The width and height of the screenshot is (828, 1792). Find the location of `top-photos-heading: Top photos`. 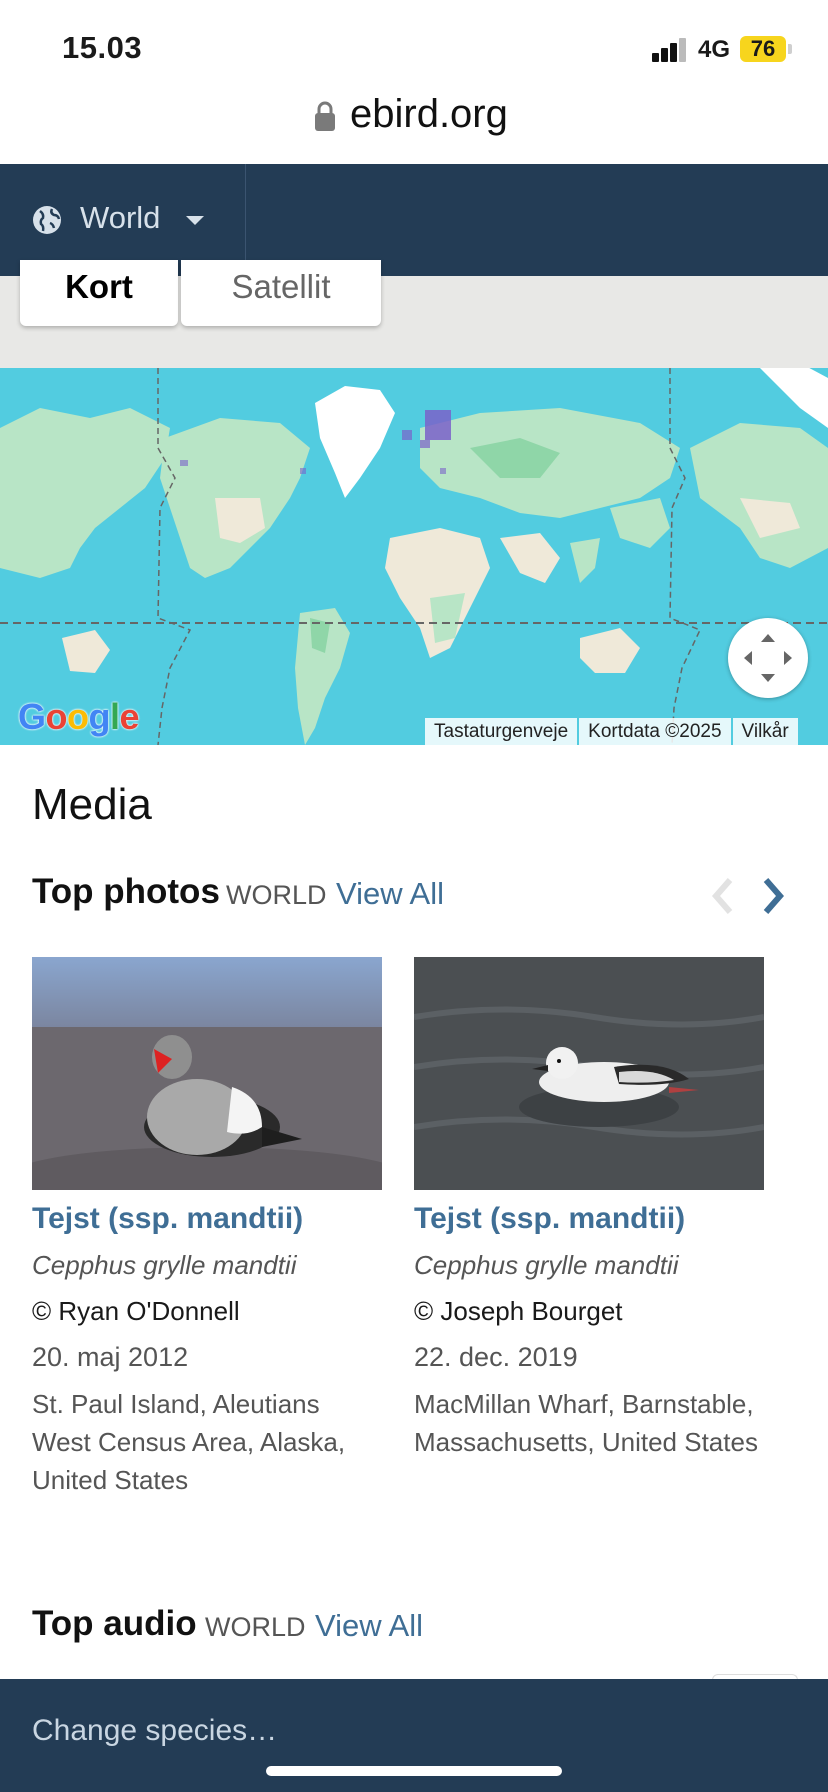

top-photos-heading: Top photos is located at coordinates (126, 891).